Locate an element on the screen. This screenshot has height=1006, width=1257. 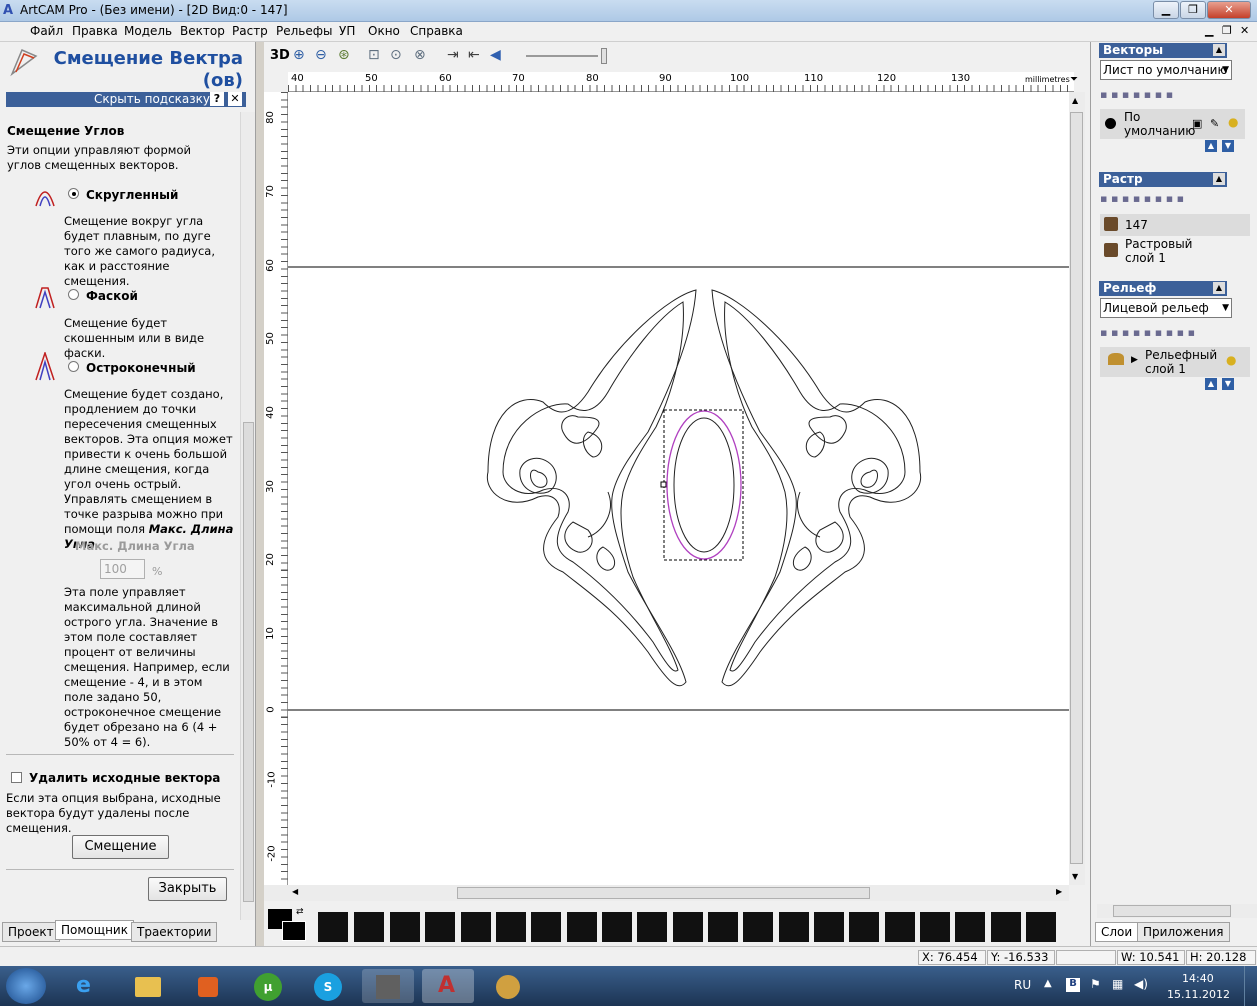
mdi-min-button: ▁ is located at coordinates (1209, 30).